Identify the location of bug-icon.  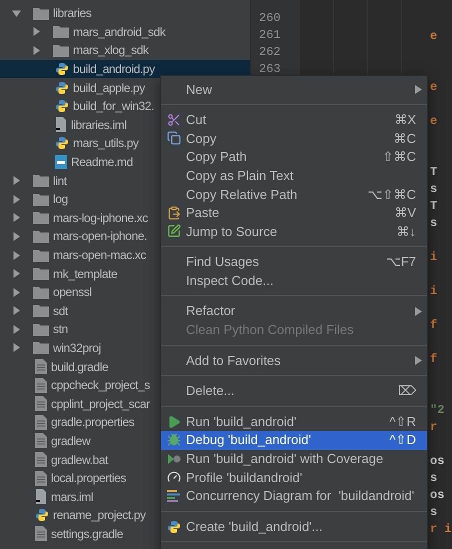
(173, 440).